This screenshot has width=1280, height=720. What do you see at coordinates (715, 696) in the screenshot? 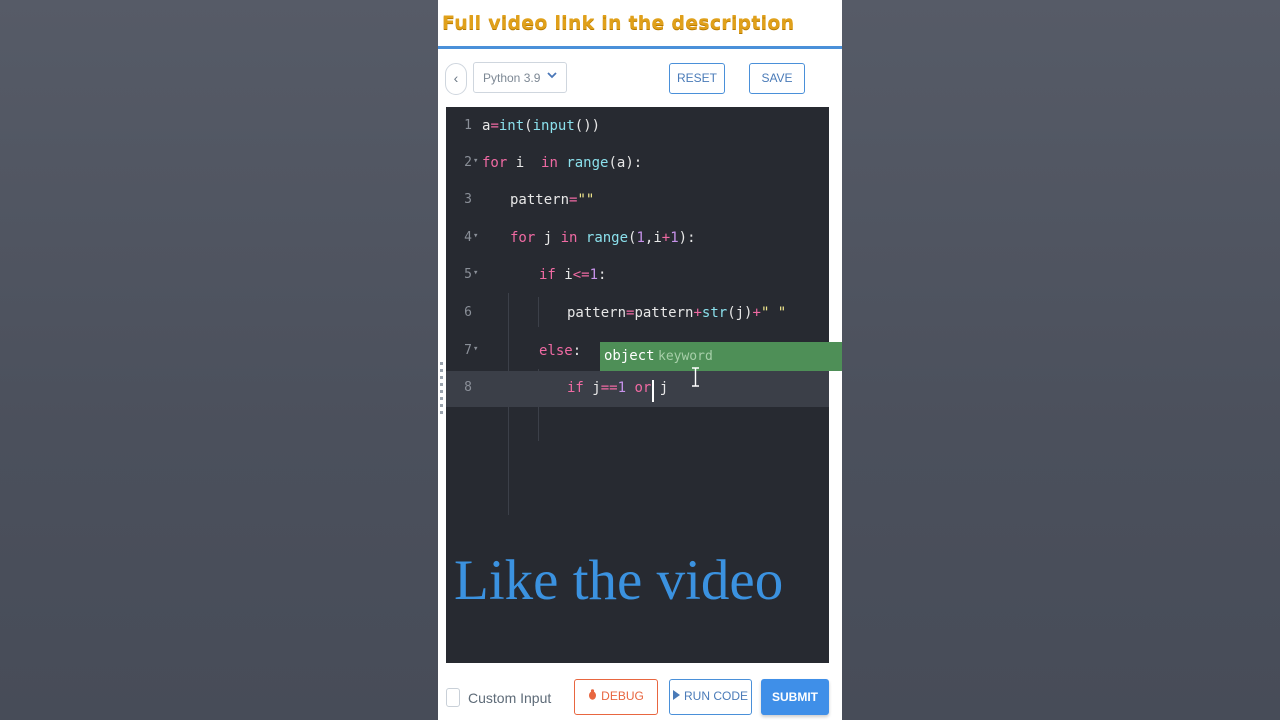
I see `run-code-label: RUN CODE` at bounding box center [715, 696].